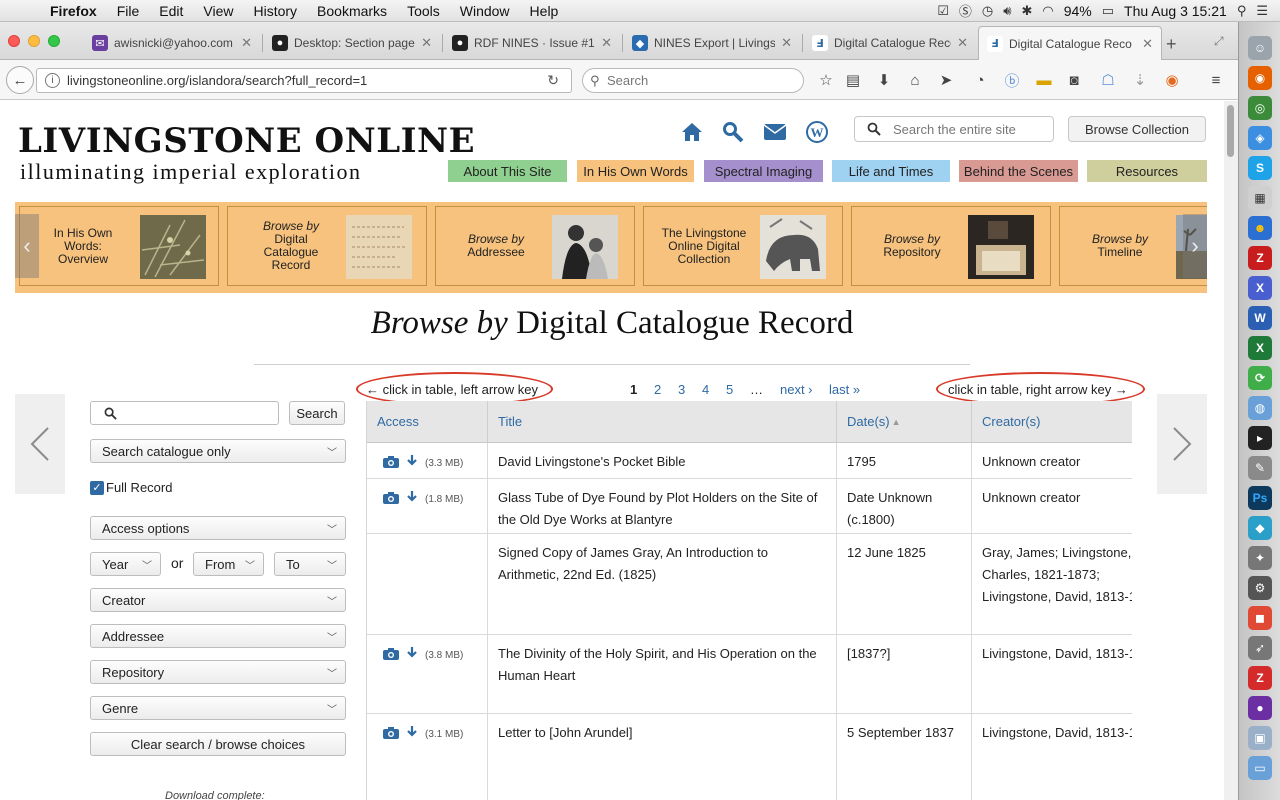  Describe the element at coordinates (662, 460) in the screenshot. I see `title-cell: David Livingstone's Pocket Bible` at that location.